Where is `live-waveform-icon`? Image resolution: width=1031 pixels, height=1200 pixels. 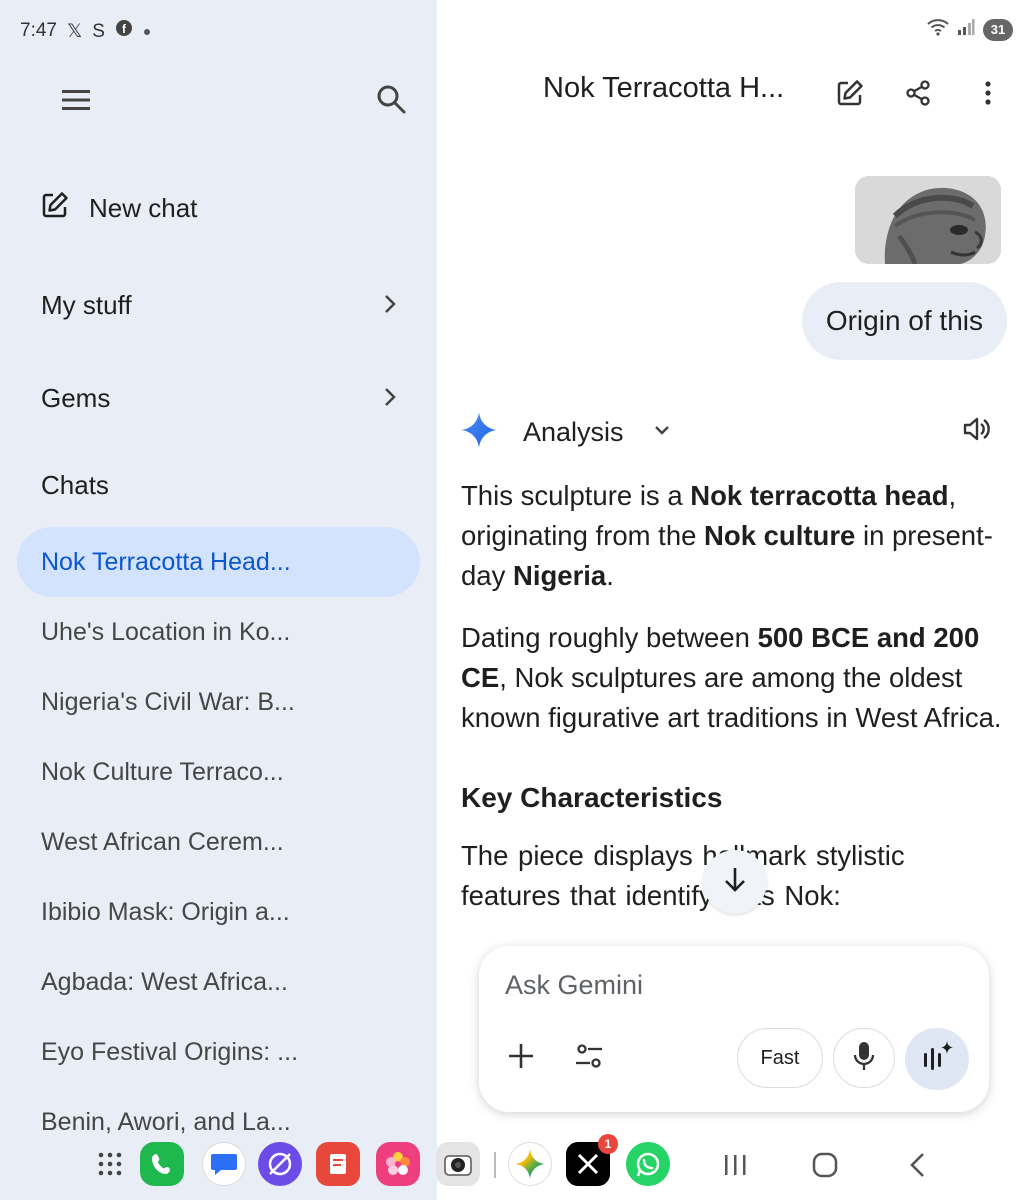
live-waveform-icon is located at coordinates (937, 1059).